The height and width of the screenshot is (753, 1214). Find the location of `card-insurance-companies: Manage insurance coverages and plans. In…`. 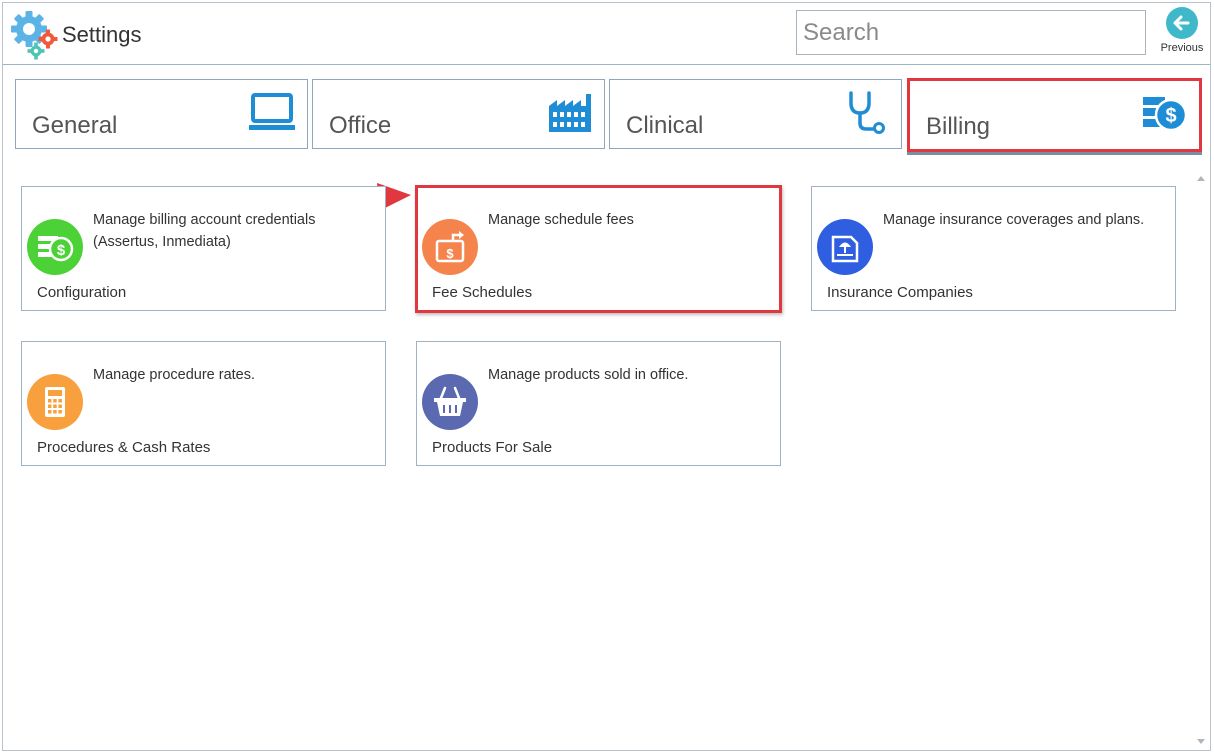

card-insurance-companies: Manage insurance coverages and plans. In… is located at coordinates (993, 248).